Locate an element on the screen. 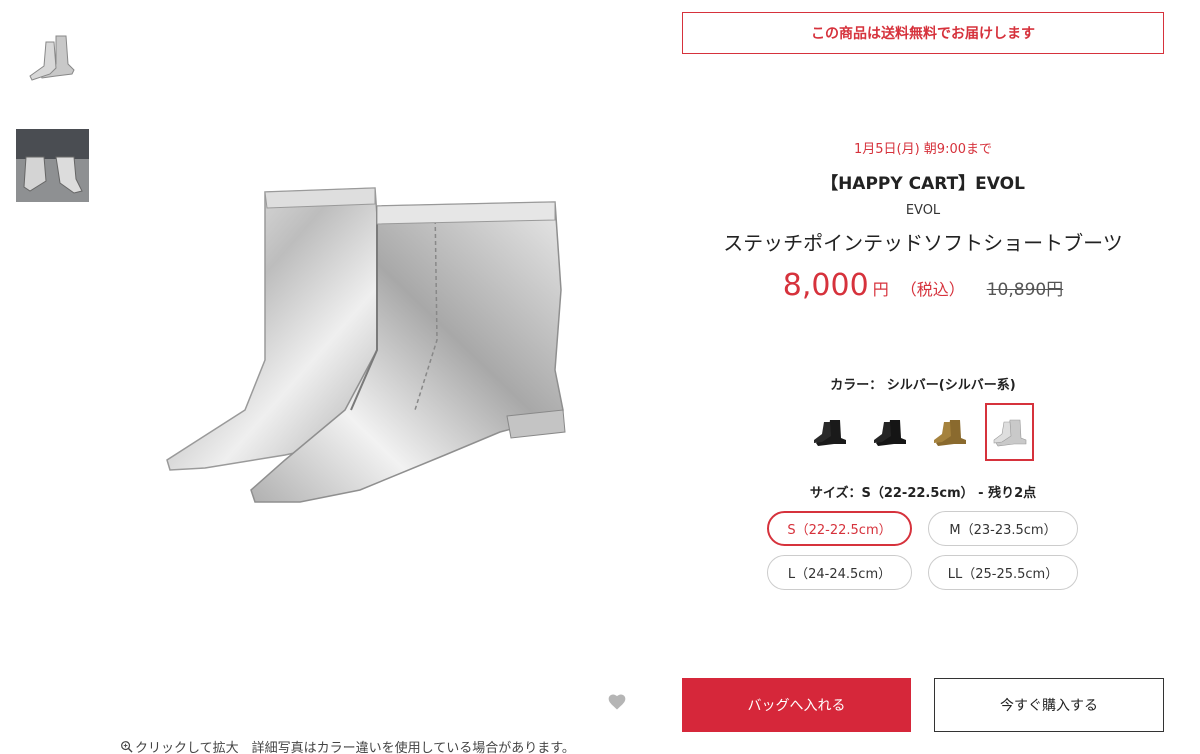  price-currency: 円 is located at coordinates (880, 289).